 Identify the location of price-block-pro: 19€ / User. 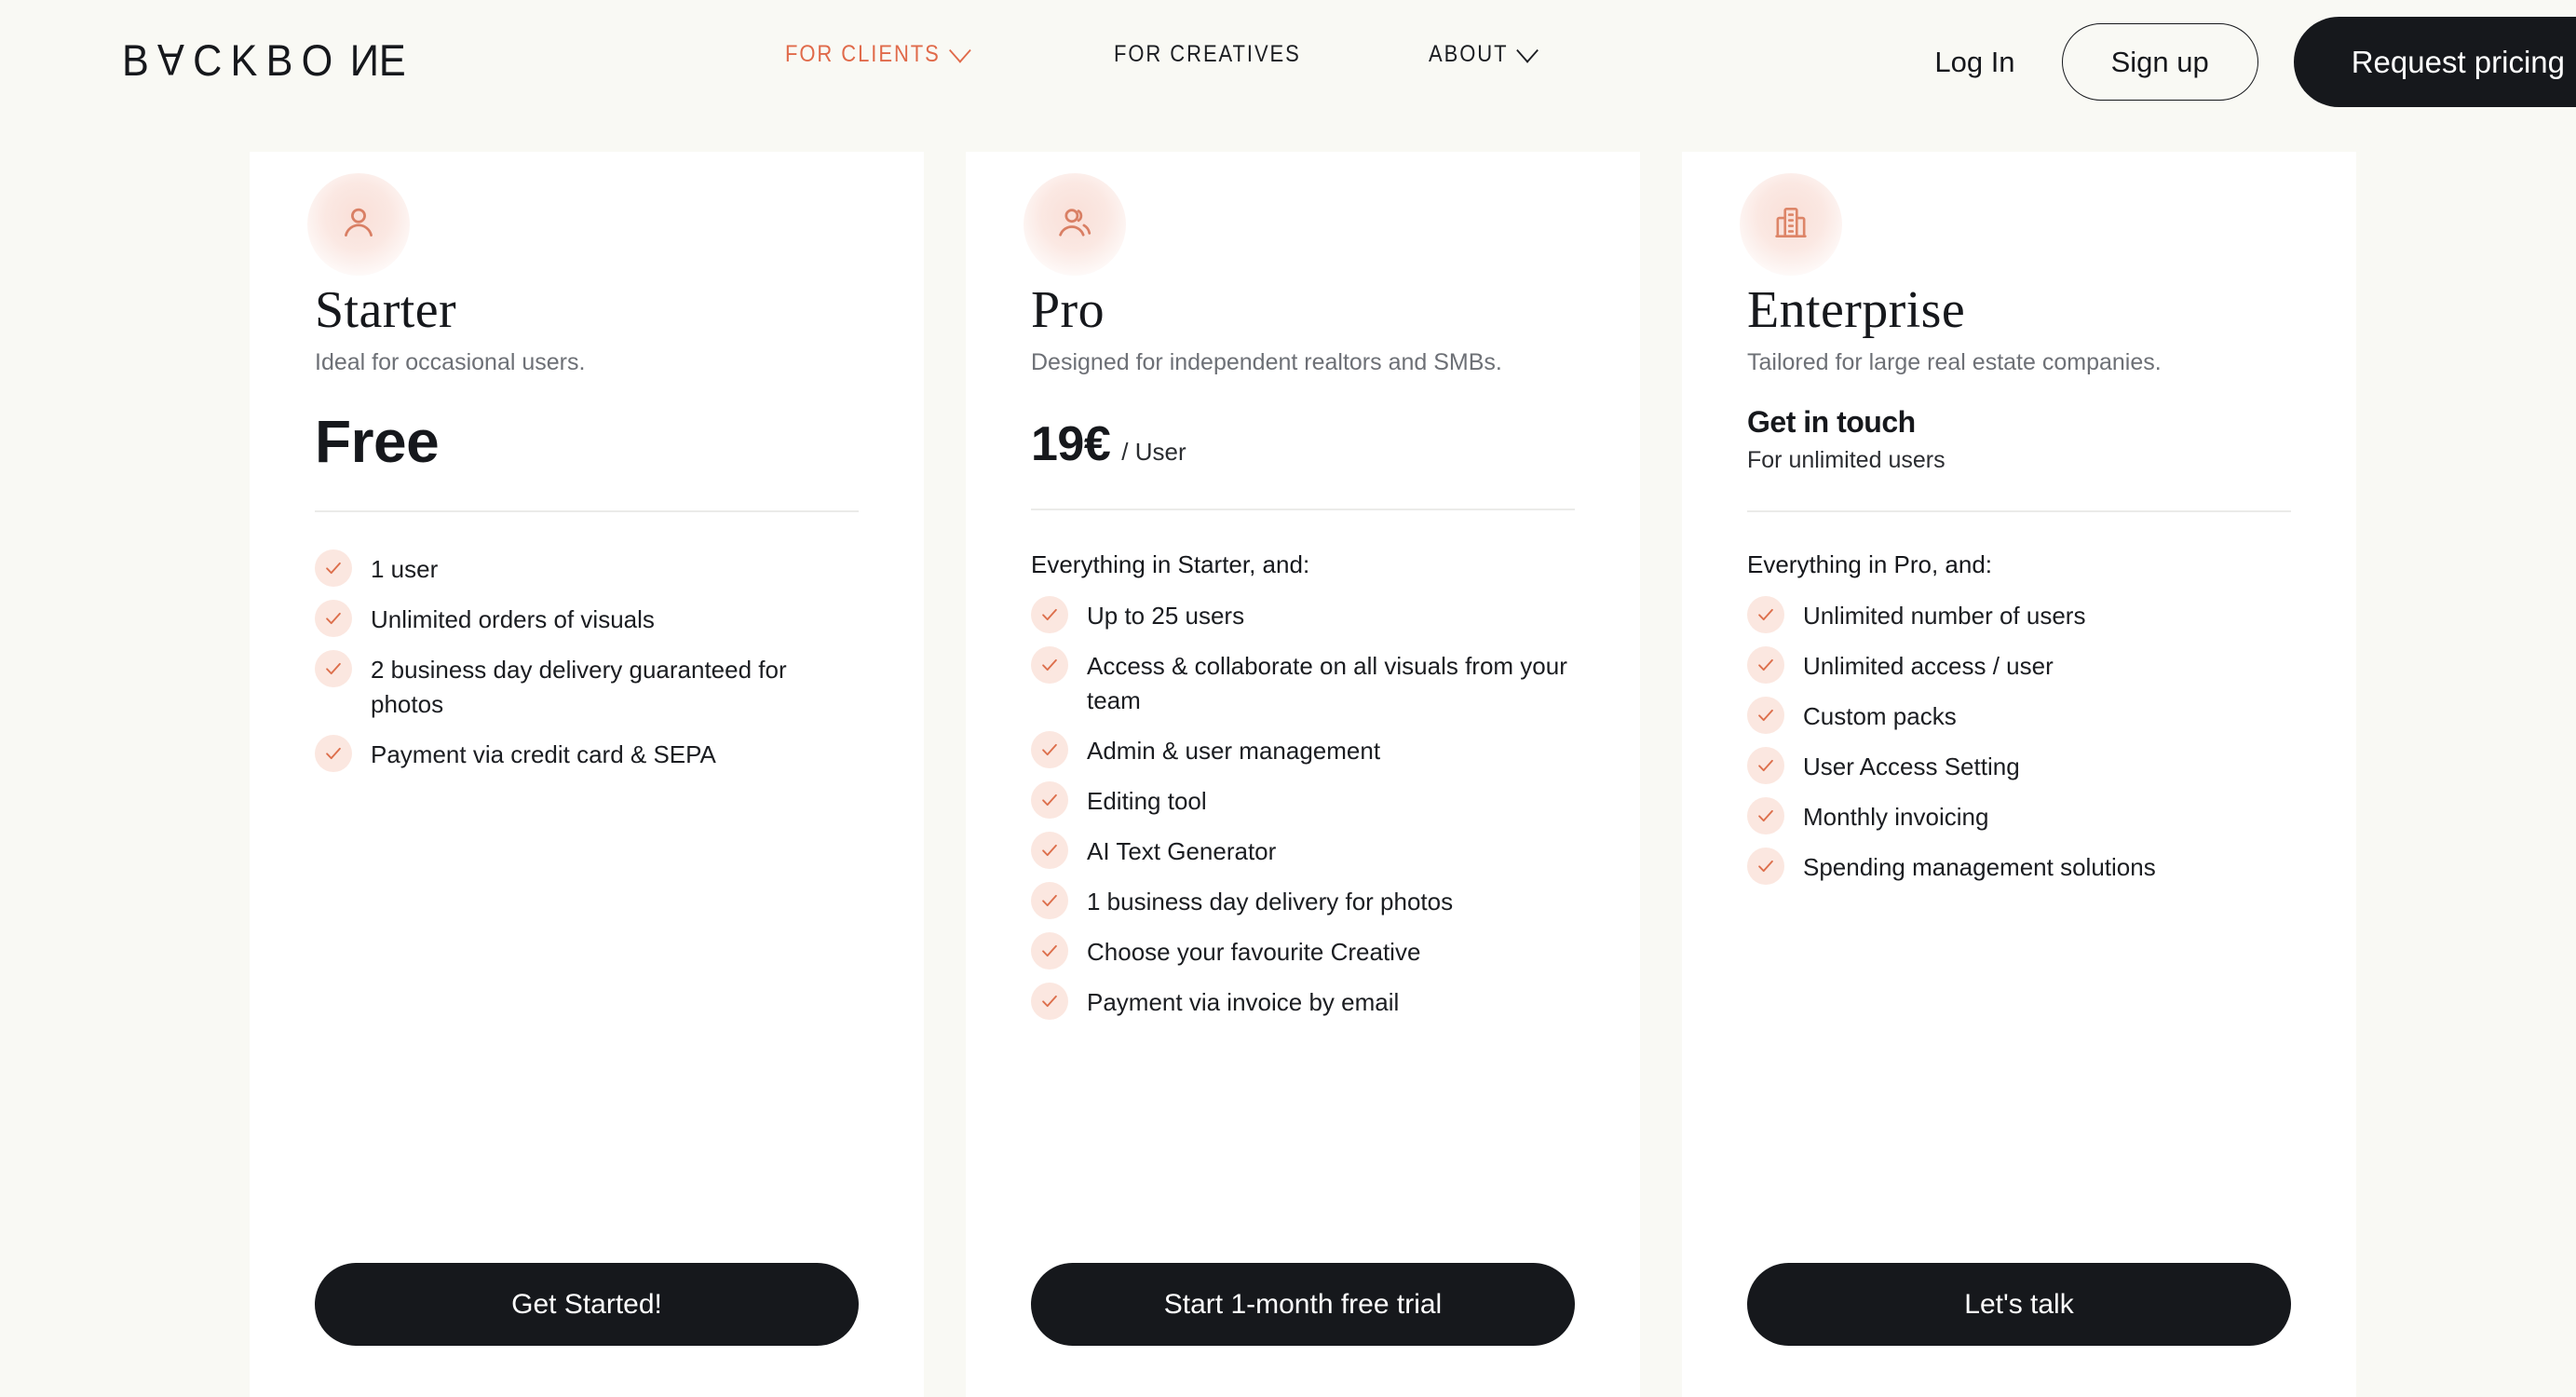
(1108, 445).